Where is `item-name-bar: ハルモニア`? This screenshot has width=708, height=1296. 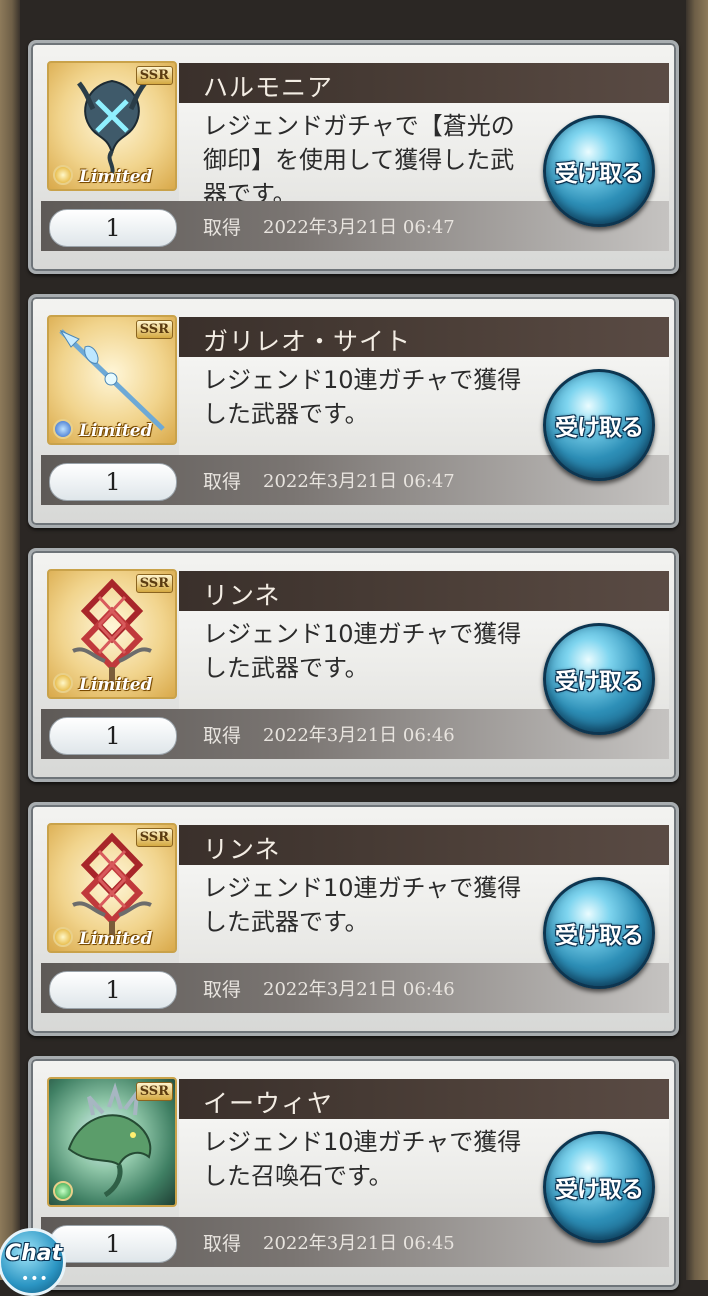
item-name-bar: ハルモニア is located at coordinates (424, 83).